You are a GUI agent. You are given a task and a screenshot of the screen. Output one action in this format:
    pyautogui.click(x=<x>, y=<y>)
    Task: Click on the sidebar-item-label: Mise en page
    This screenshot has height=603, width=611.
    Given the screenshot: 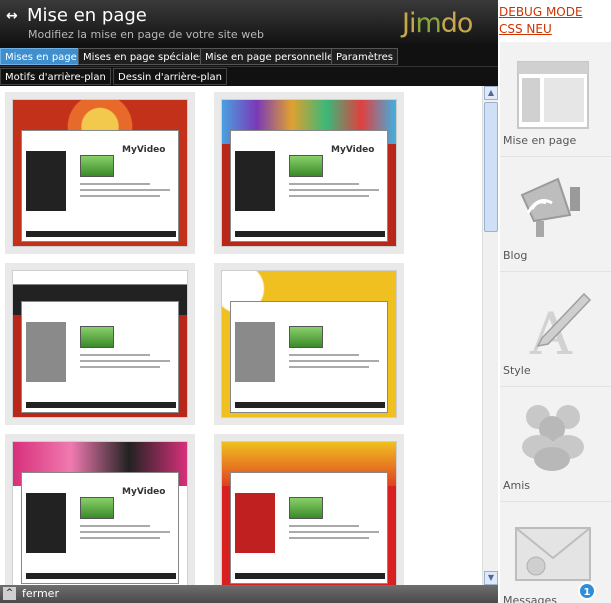 What is the action you would take?
    pyautogui.click(x=540, y=140)
    